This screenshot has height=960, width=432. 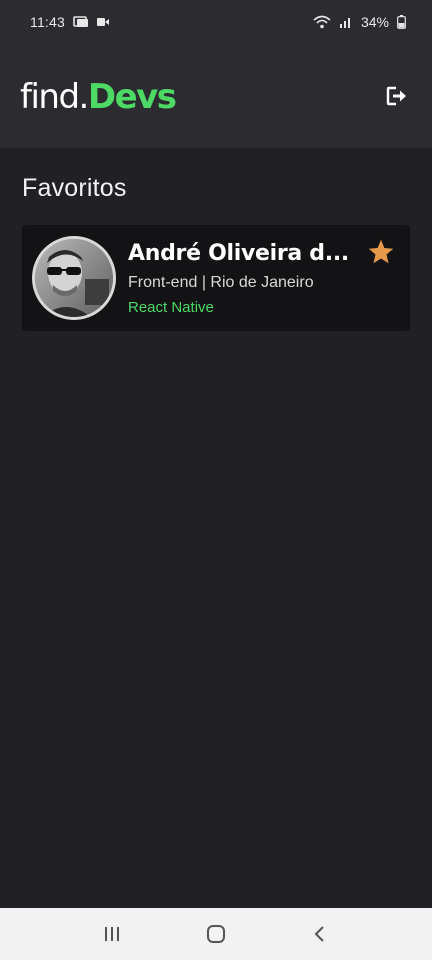 What do you see at coordinates (401, 22) in the screenshot?
I see `battery-icon` at bounding box center [401, 22].